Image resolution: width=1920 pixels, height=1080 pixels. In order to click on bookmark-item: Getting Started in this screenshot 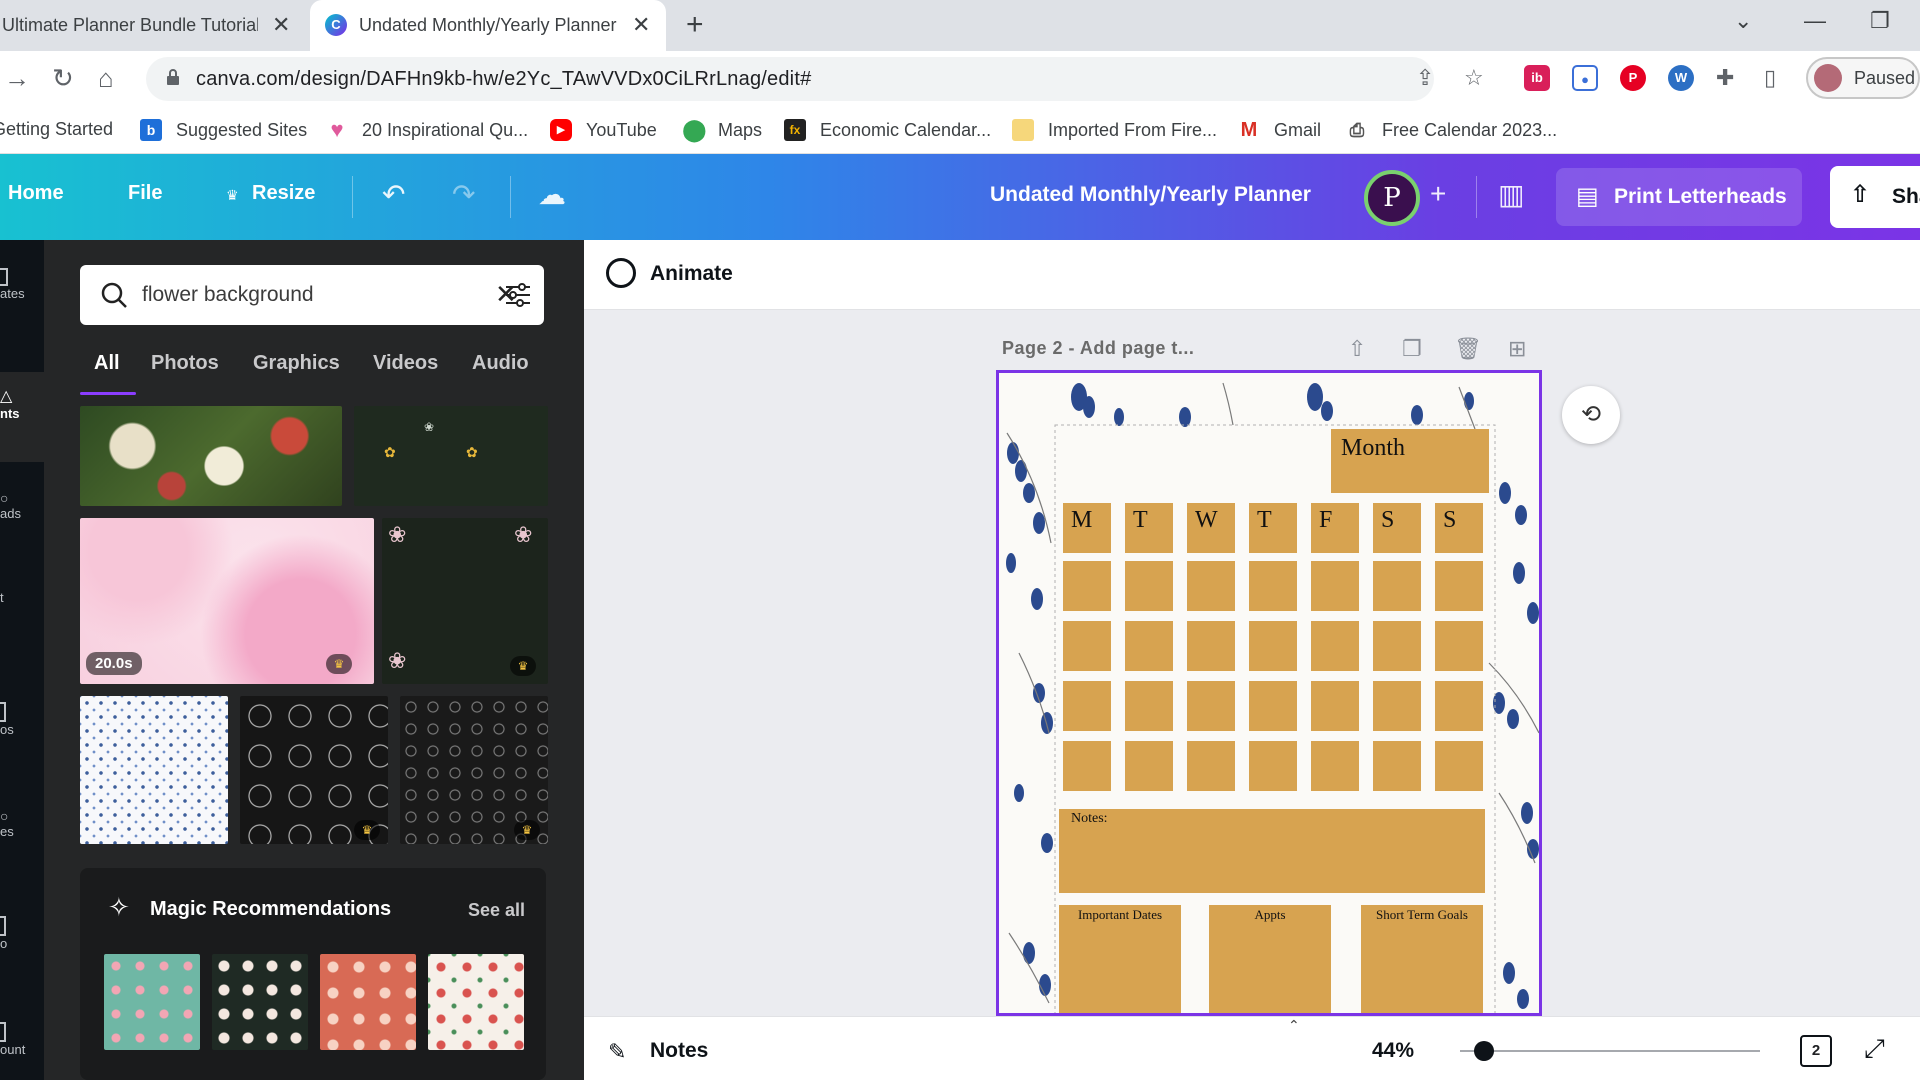, I will do `click(56, 129)`.